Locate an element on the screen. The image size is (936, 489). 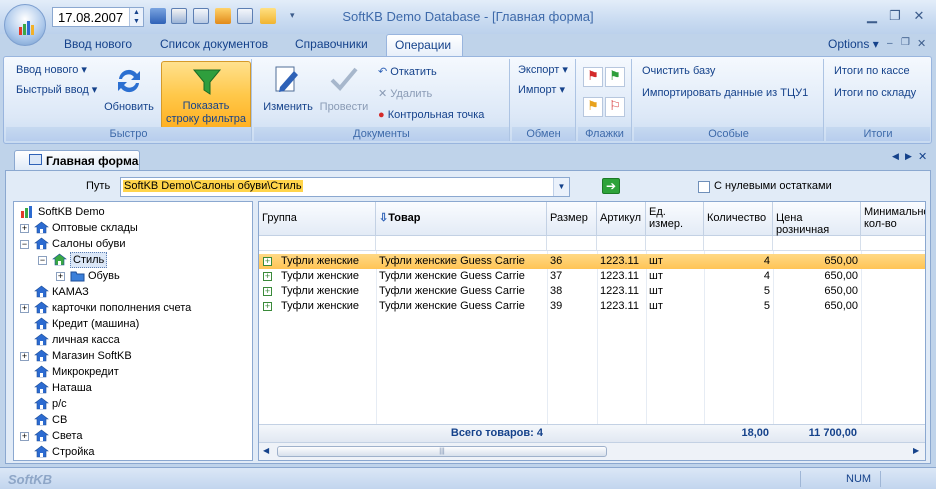
tab-close-icon: ✕ is located at coordinates (922, 156).